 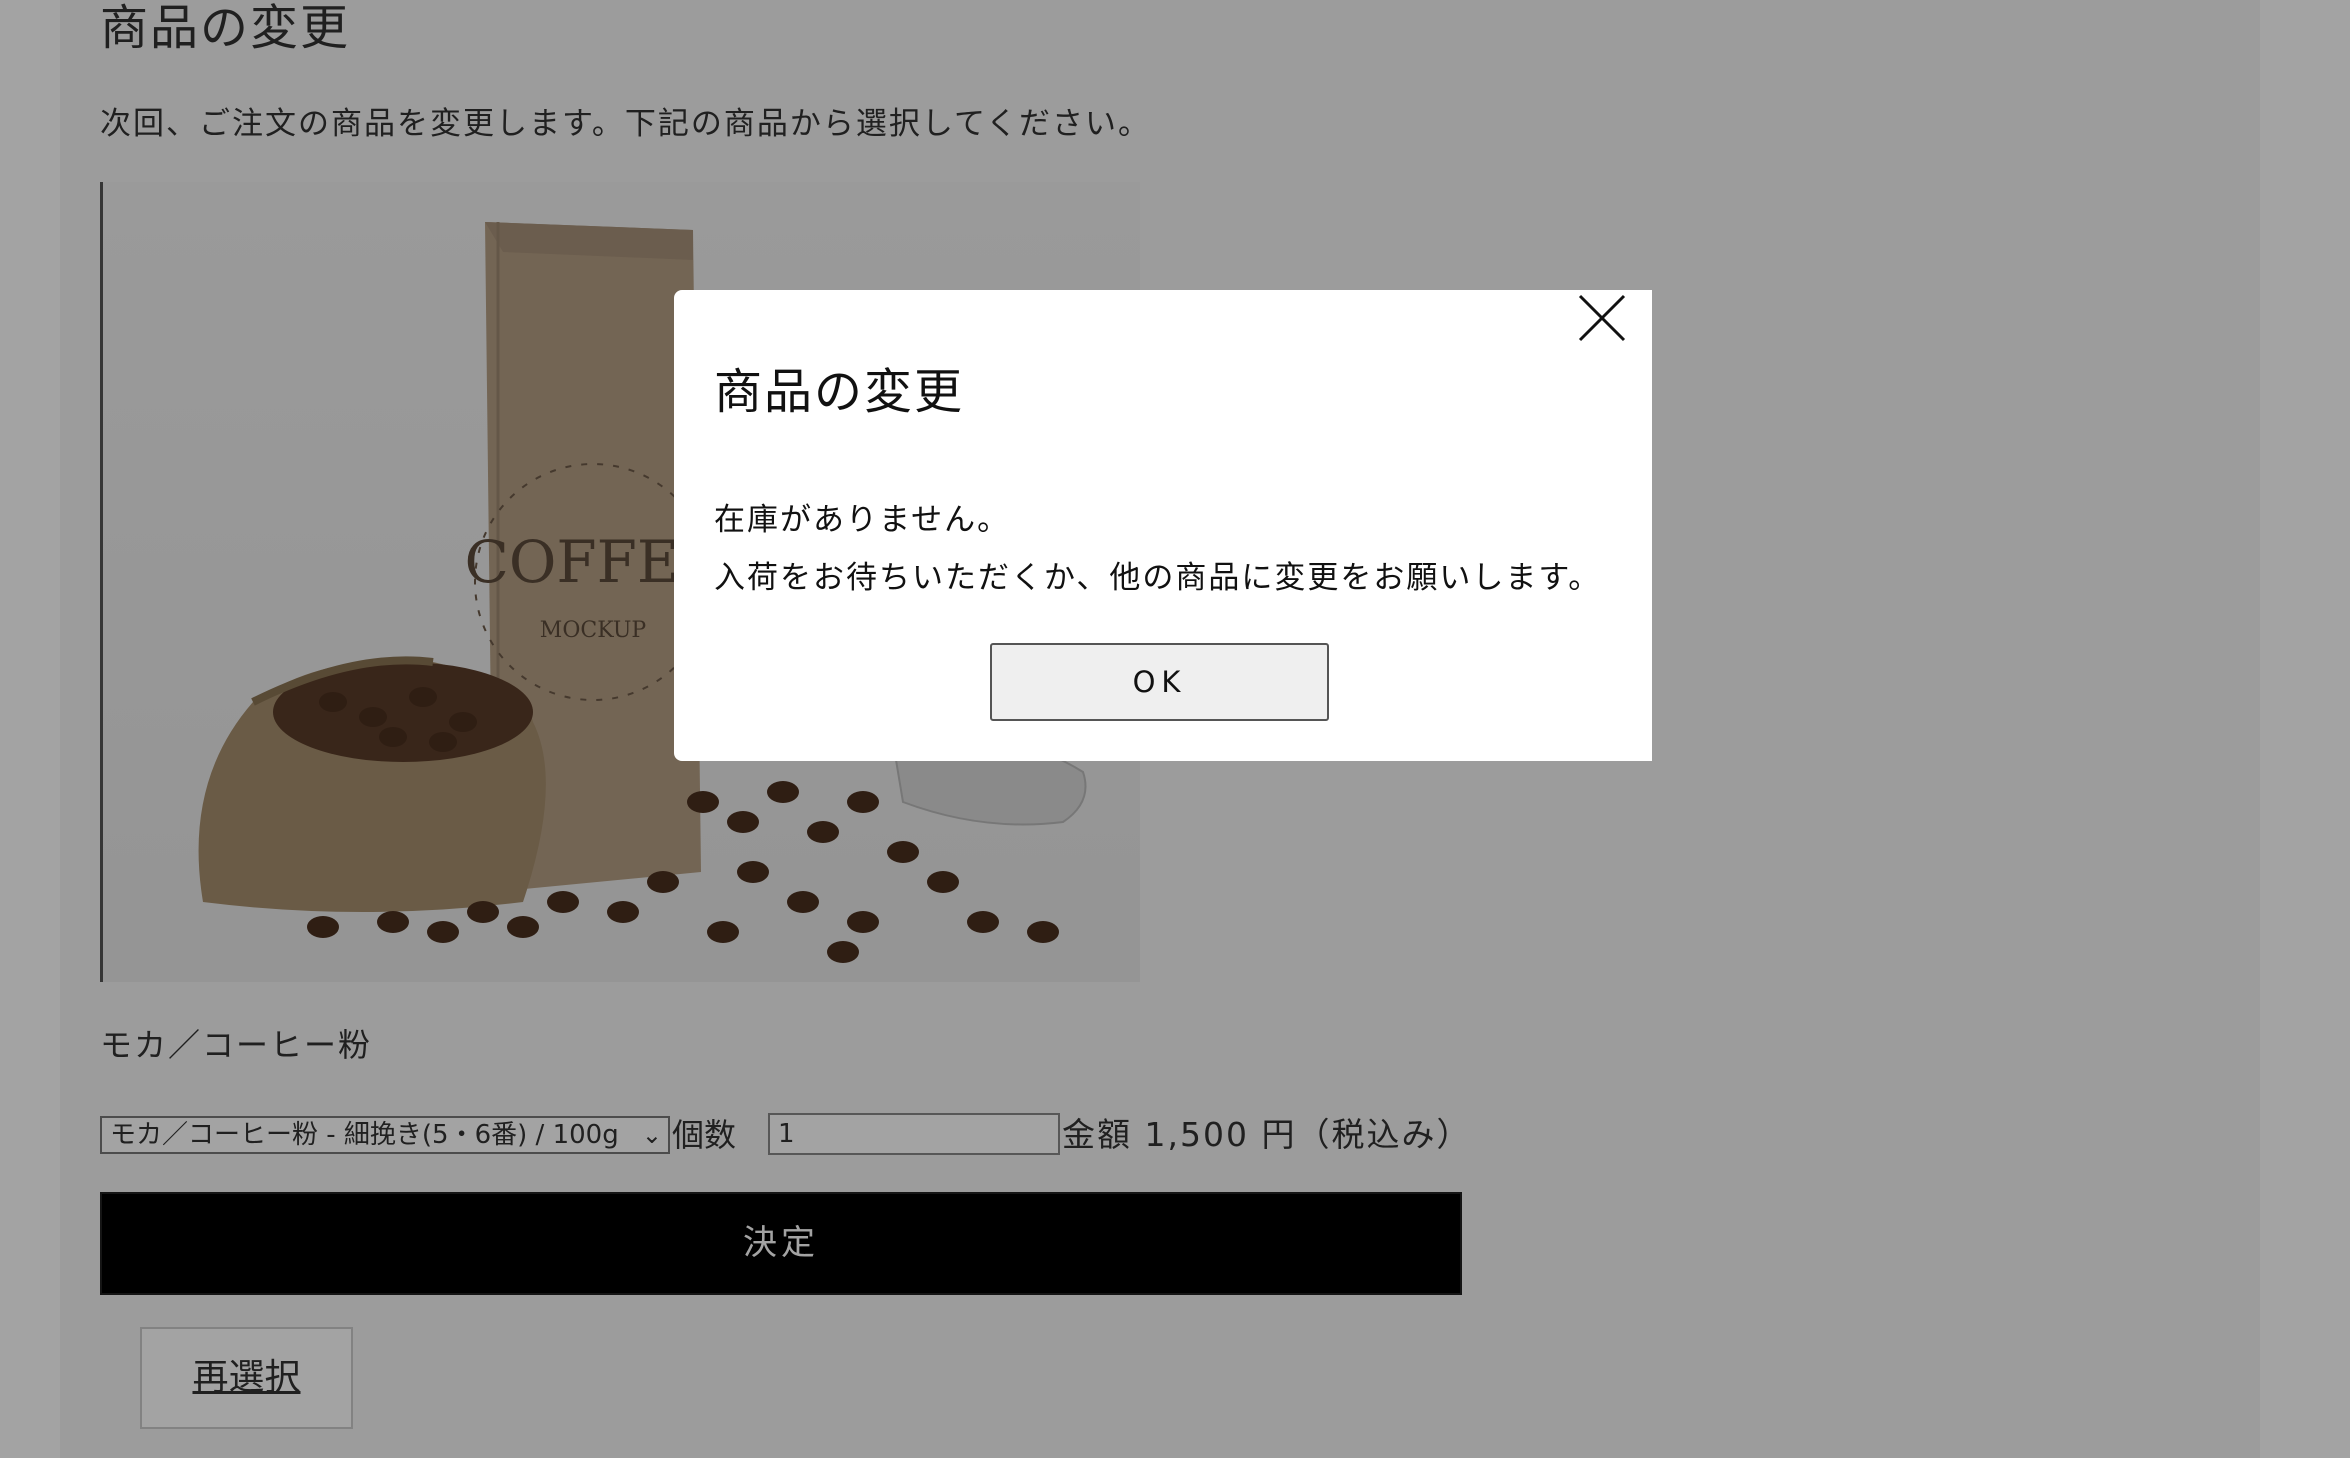 What do you see at coordinates (1596, 320) in the screenshot?
I see `close-icon` at bounding box center [1596, 320].